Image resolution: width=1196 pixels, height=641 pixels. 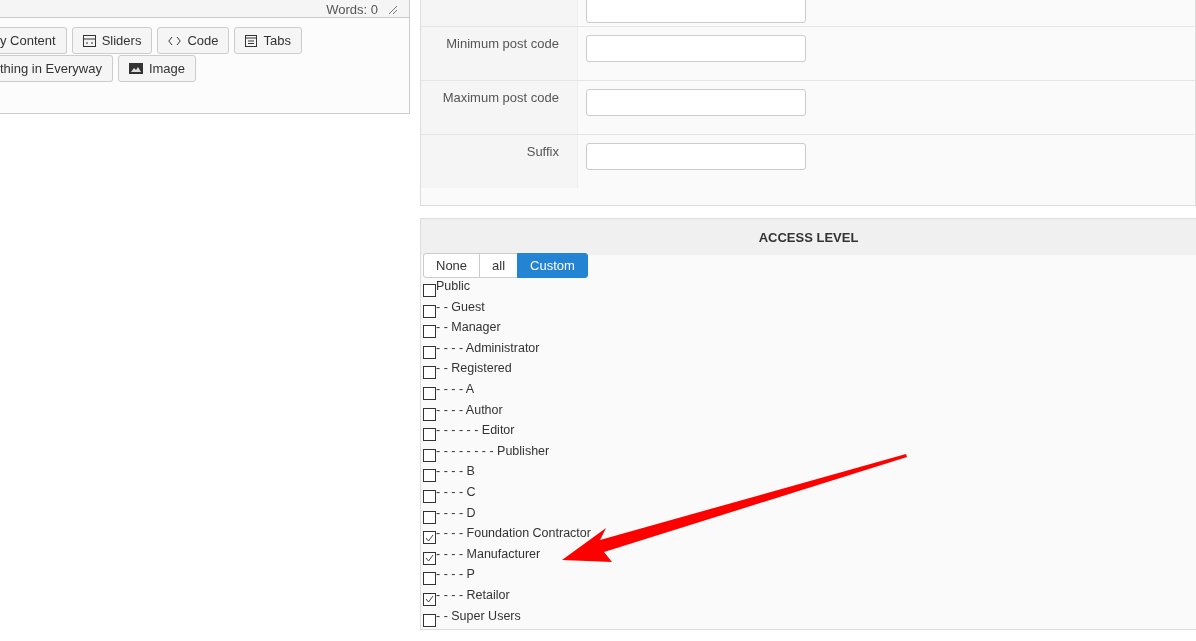 I want to click on group-label: - - Super Users, so click(x=478, y=615).